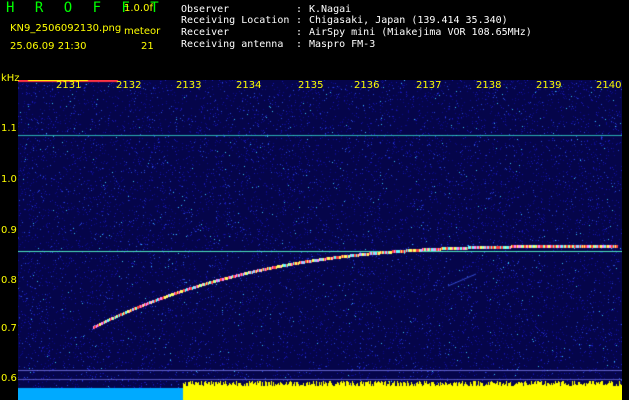 The width and height of the screenshot is (629, 400). I want to click on x-tick-label: 2133, so click(189, 85).